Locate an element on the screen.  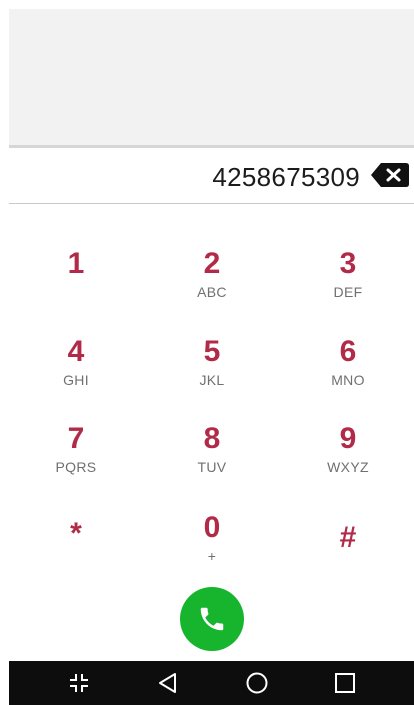
key-letters: DEF is located at coordinates (348, 292).